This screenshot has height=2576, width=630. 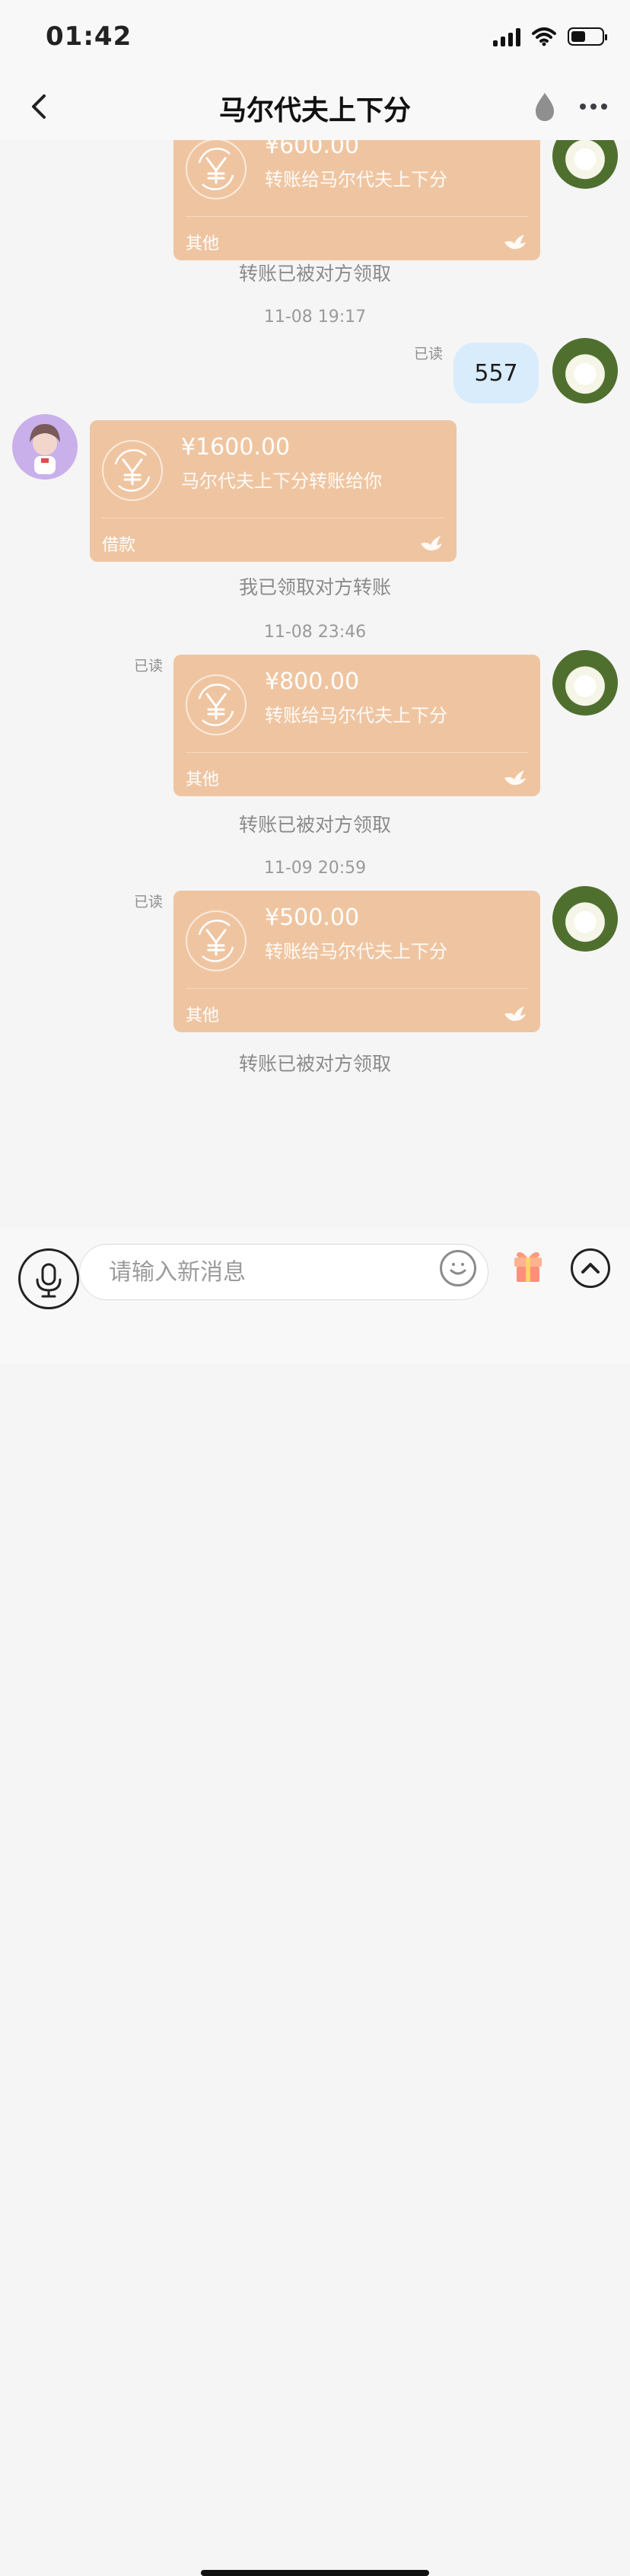 I want to click on home-indicator, so click(x=315, y=2573).